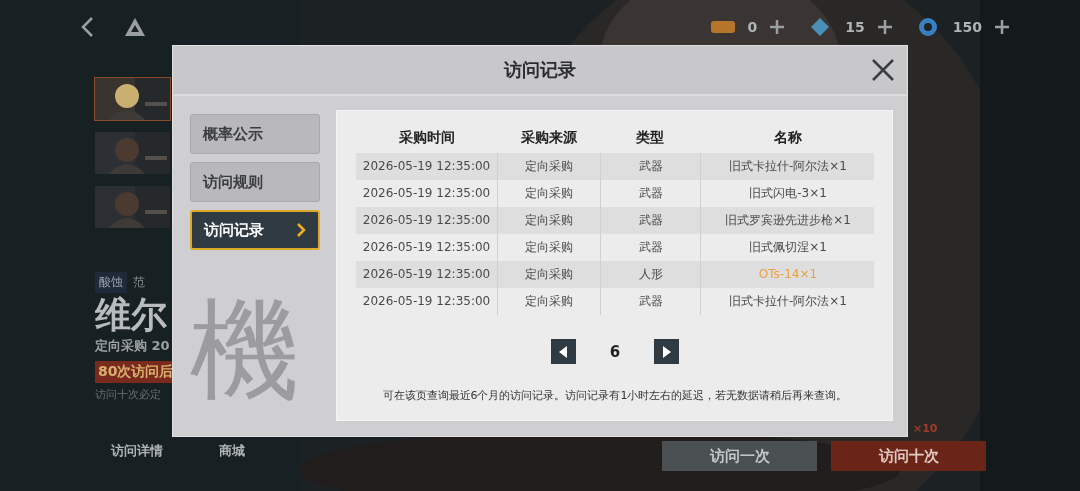 The width and height of the screenshot is (1080, 491). I want to click on nav-link: 访问详情, so click(137, 451).